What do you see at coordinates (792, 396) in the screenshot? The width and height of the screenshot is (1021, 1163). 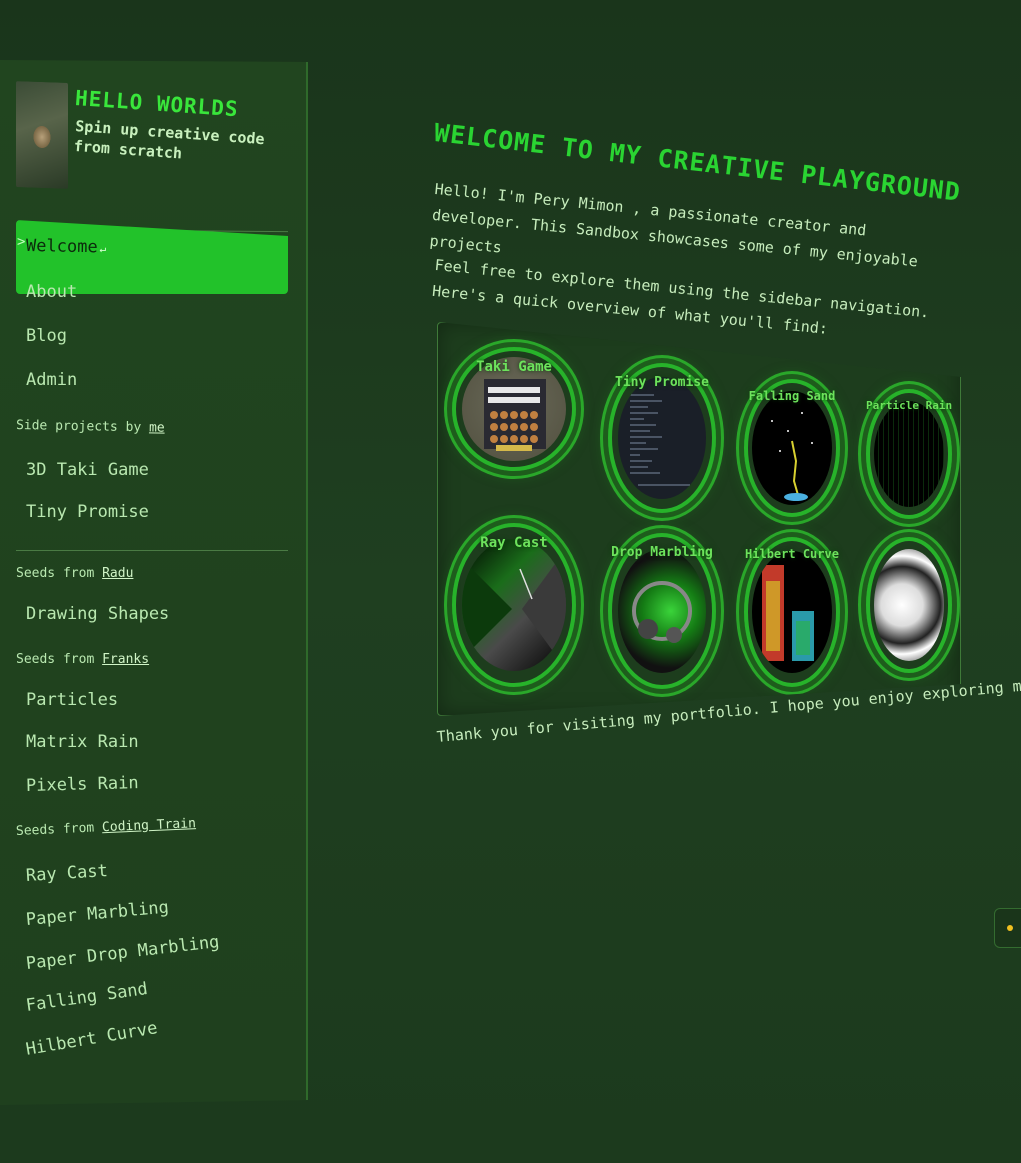 I see `card-label: Falling Sand` at bounding box center [792, 396].